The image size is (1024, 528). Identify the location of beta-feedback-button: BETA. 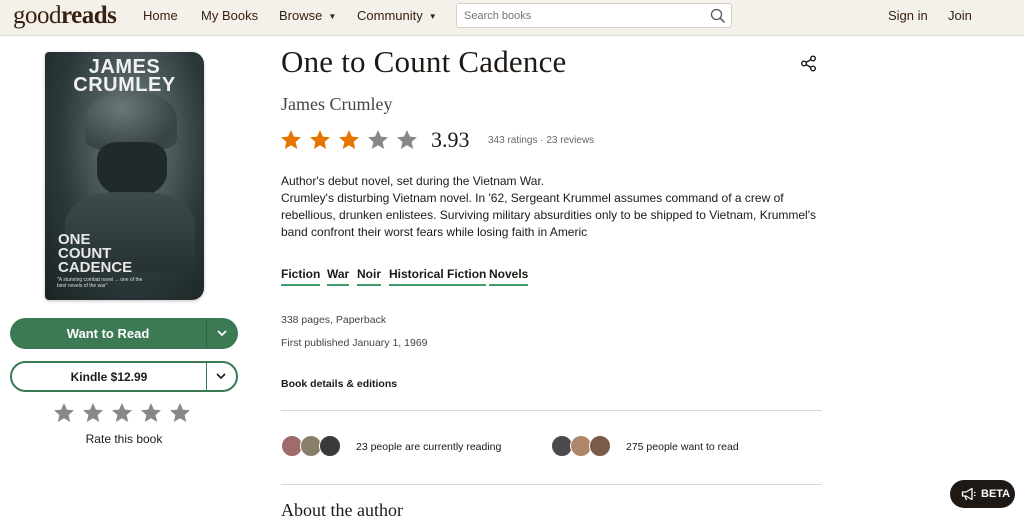
(982, 494).